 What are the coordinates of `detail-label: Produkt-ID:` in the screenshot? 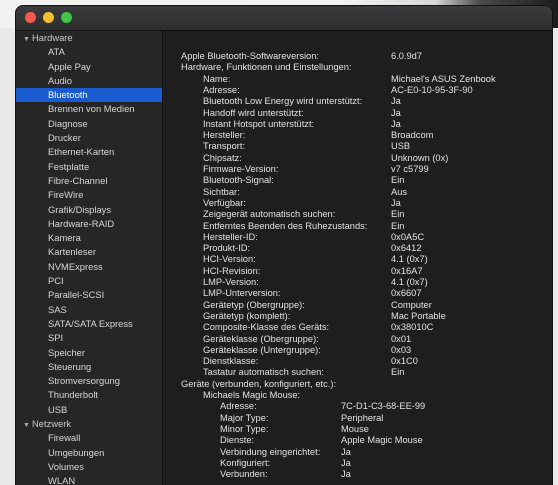 It's located at (227, 248).